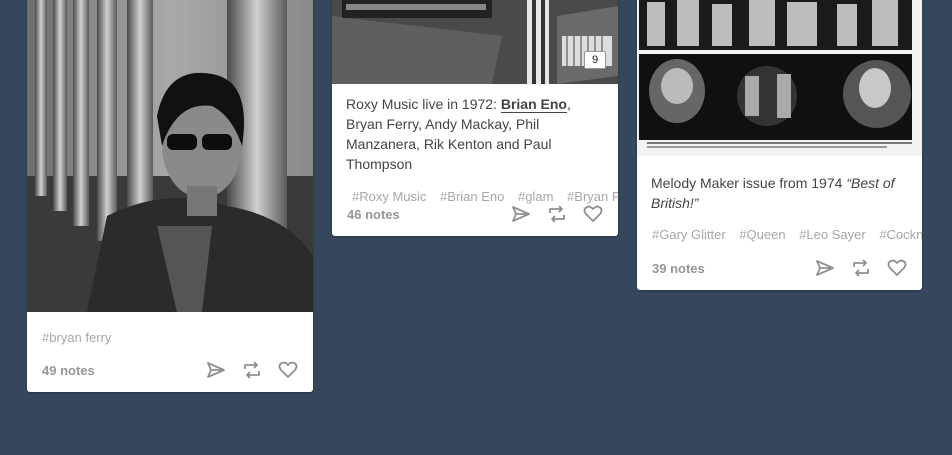 This screenshot has width=952, height=455. Describe the element at coordinates (76, 337) in the screenshot. I see `tag-link: #bryan ferry` at that location.